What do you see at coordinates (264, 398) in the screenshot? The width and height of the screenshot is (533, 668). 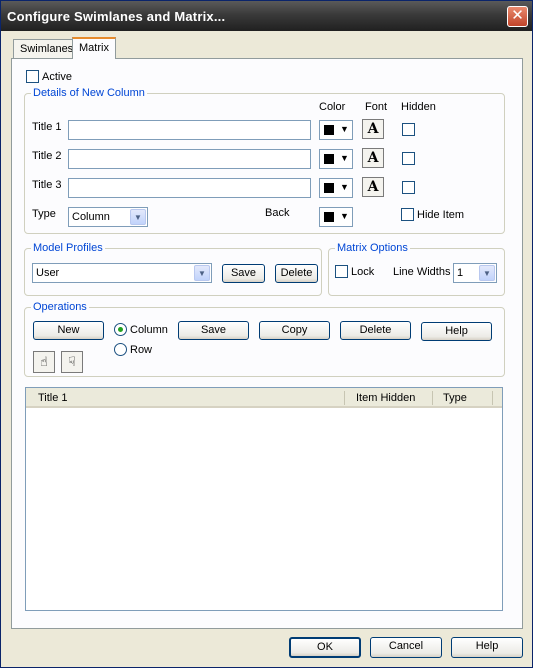 I see `list-header: Title 1 Item Hidden Type` at bounding box center [264, 398].